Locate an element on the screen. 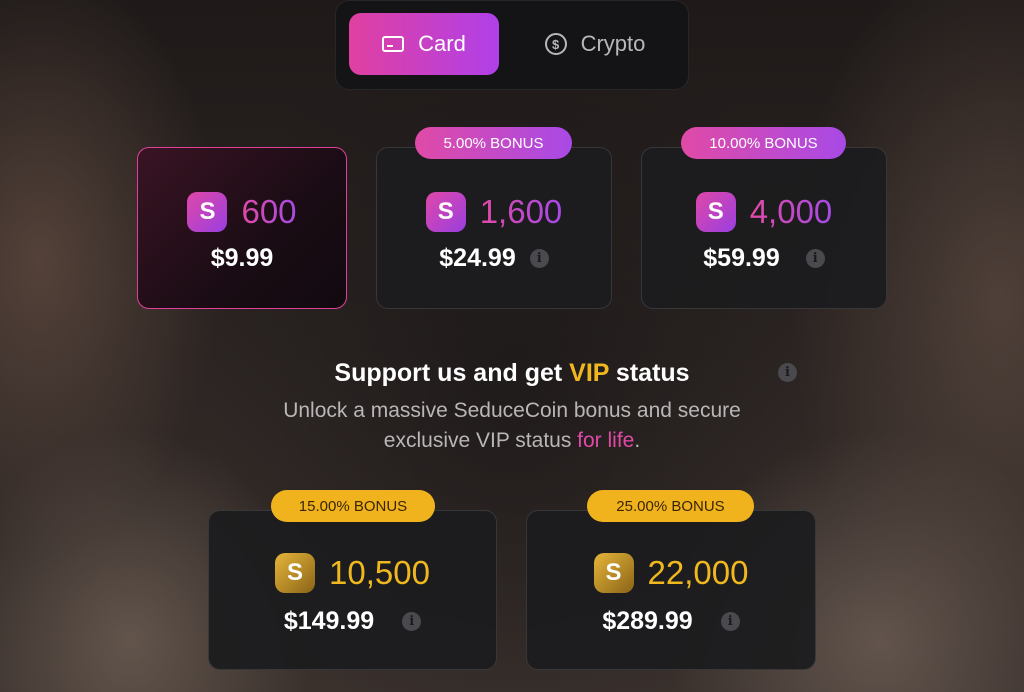 This screenshot has width=1024, height=692. bonus-badge: 10.00% BONUS is located at coordinates (763, 143).